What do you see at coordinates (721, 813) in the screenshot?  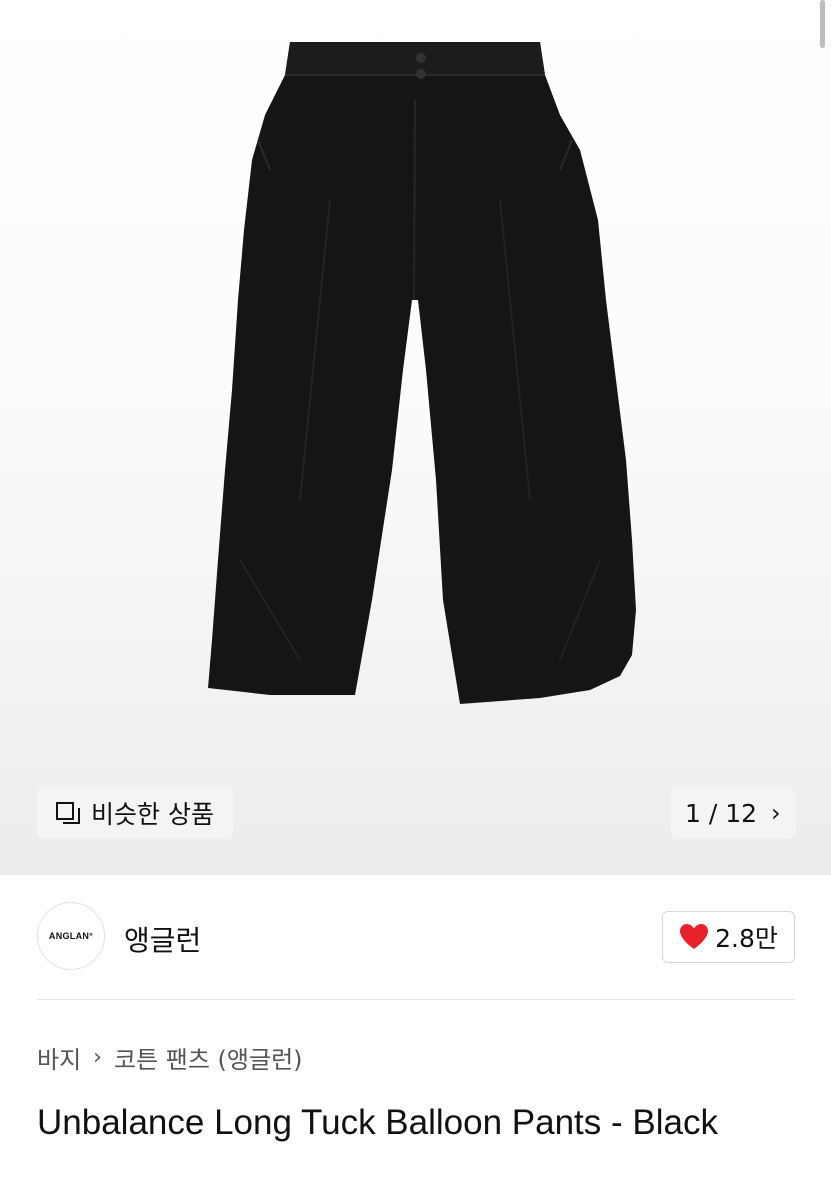 I see `image-counter: 1 / 12` at bounding box center [721, 813].